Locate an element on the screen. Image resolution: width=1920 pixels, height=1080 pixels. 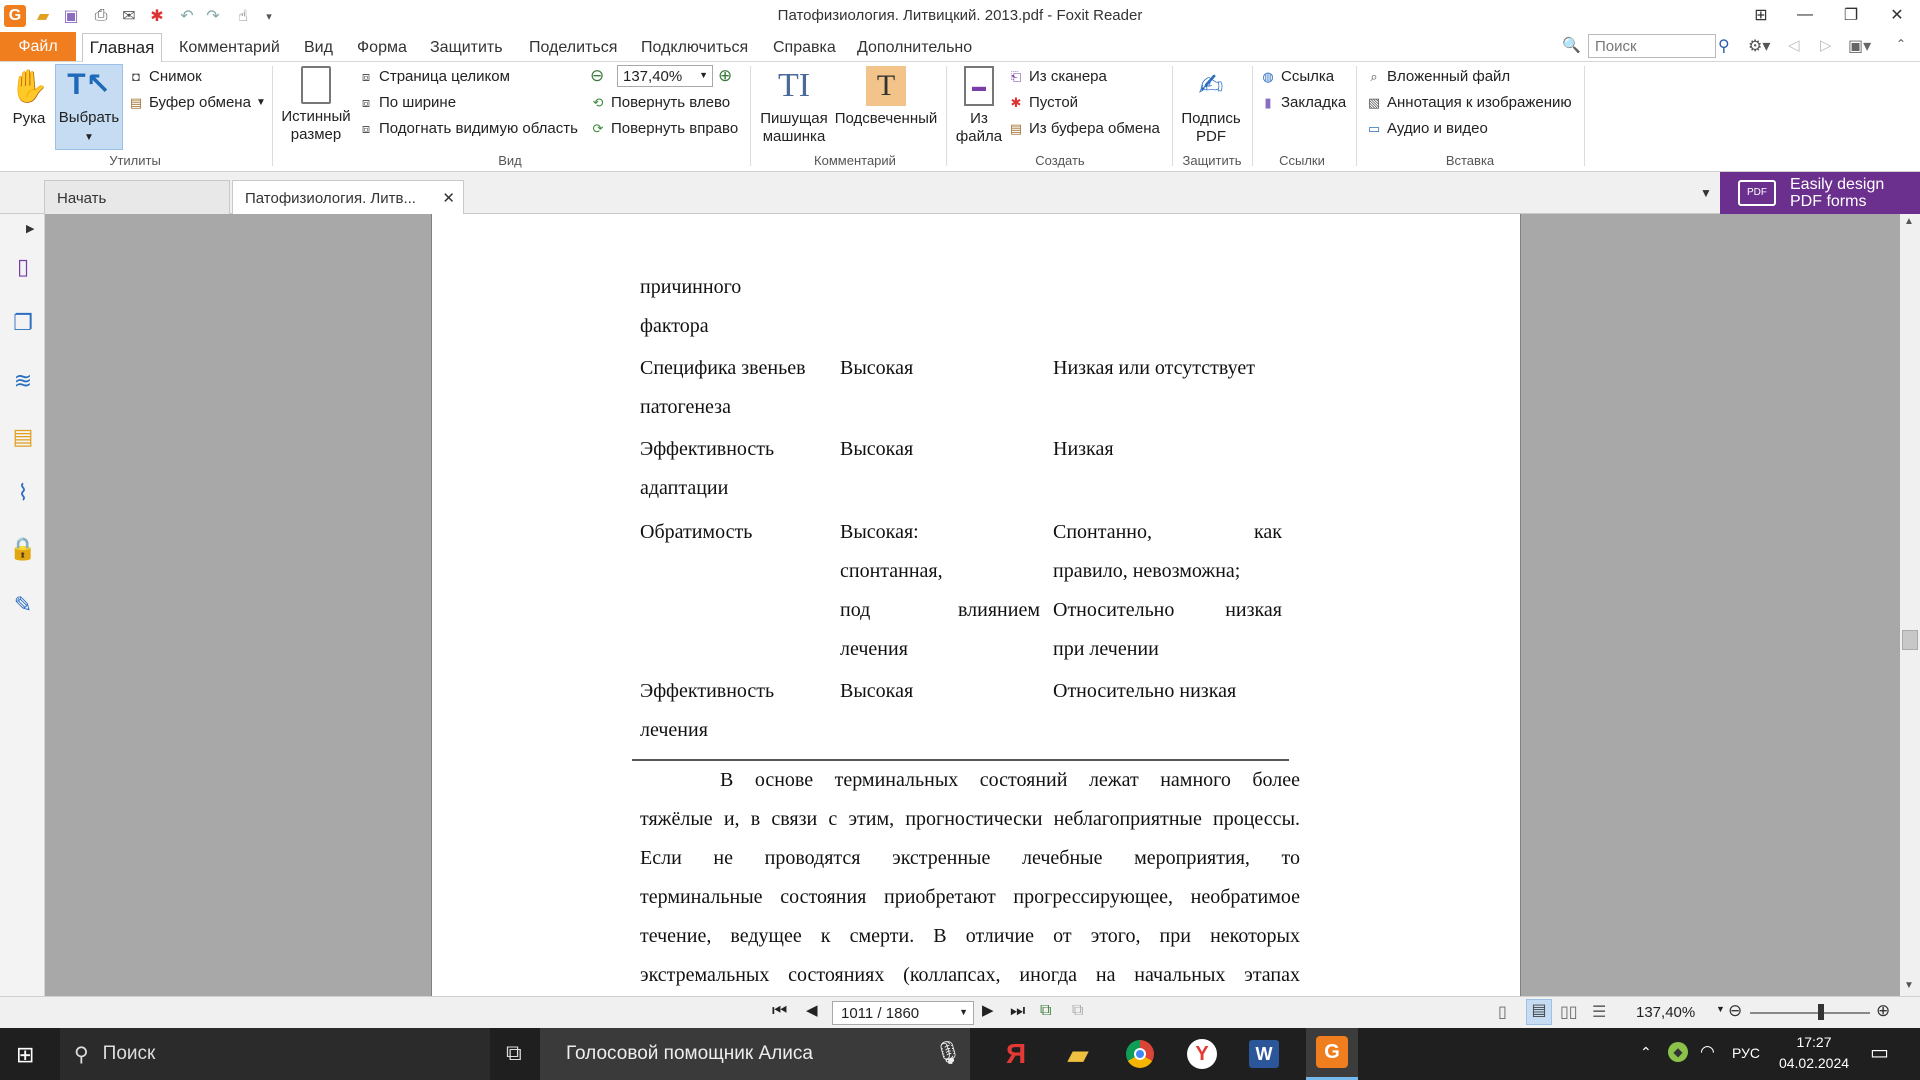
facing-view-icon: ▯▯ is located at coordinates (1569, 1012).